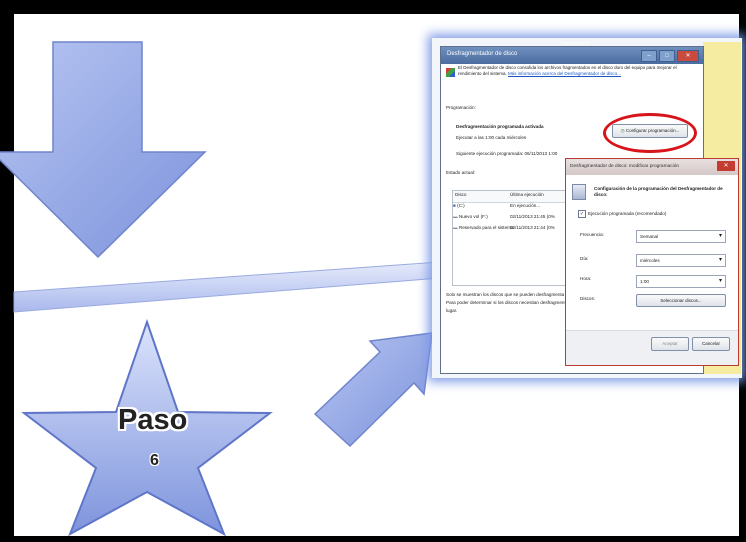 The image size is (746, 542). Describe the element at coordinates (575, 44) in the screenshot. I see `background-window-title: Paint Shop P` at that location.